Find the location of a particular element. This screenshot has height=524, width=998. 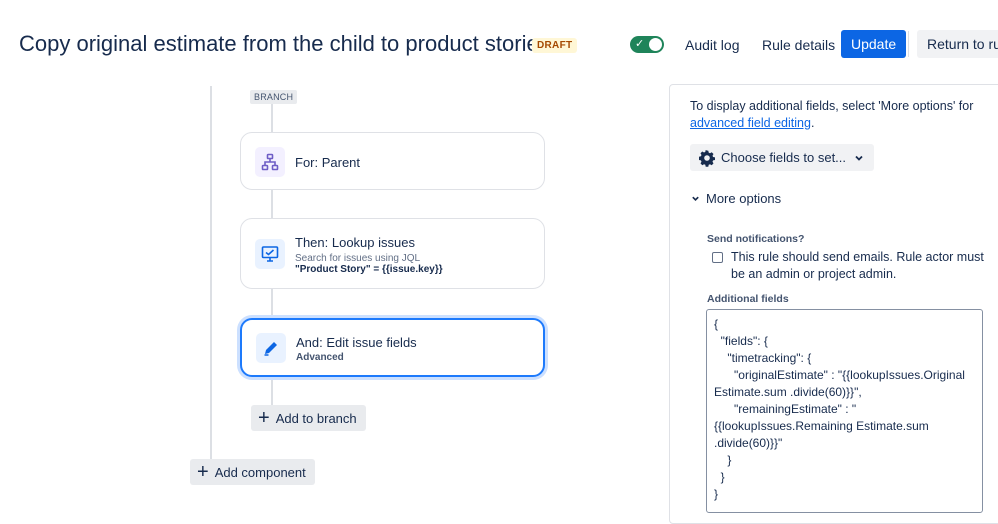

send-notifications-label: Send notifications? is located at coordinates (756, 239).